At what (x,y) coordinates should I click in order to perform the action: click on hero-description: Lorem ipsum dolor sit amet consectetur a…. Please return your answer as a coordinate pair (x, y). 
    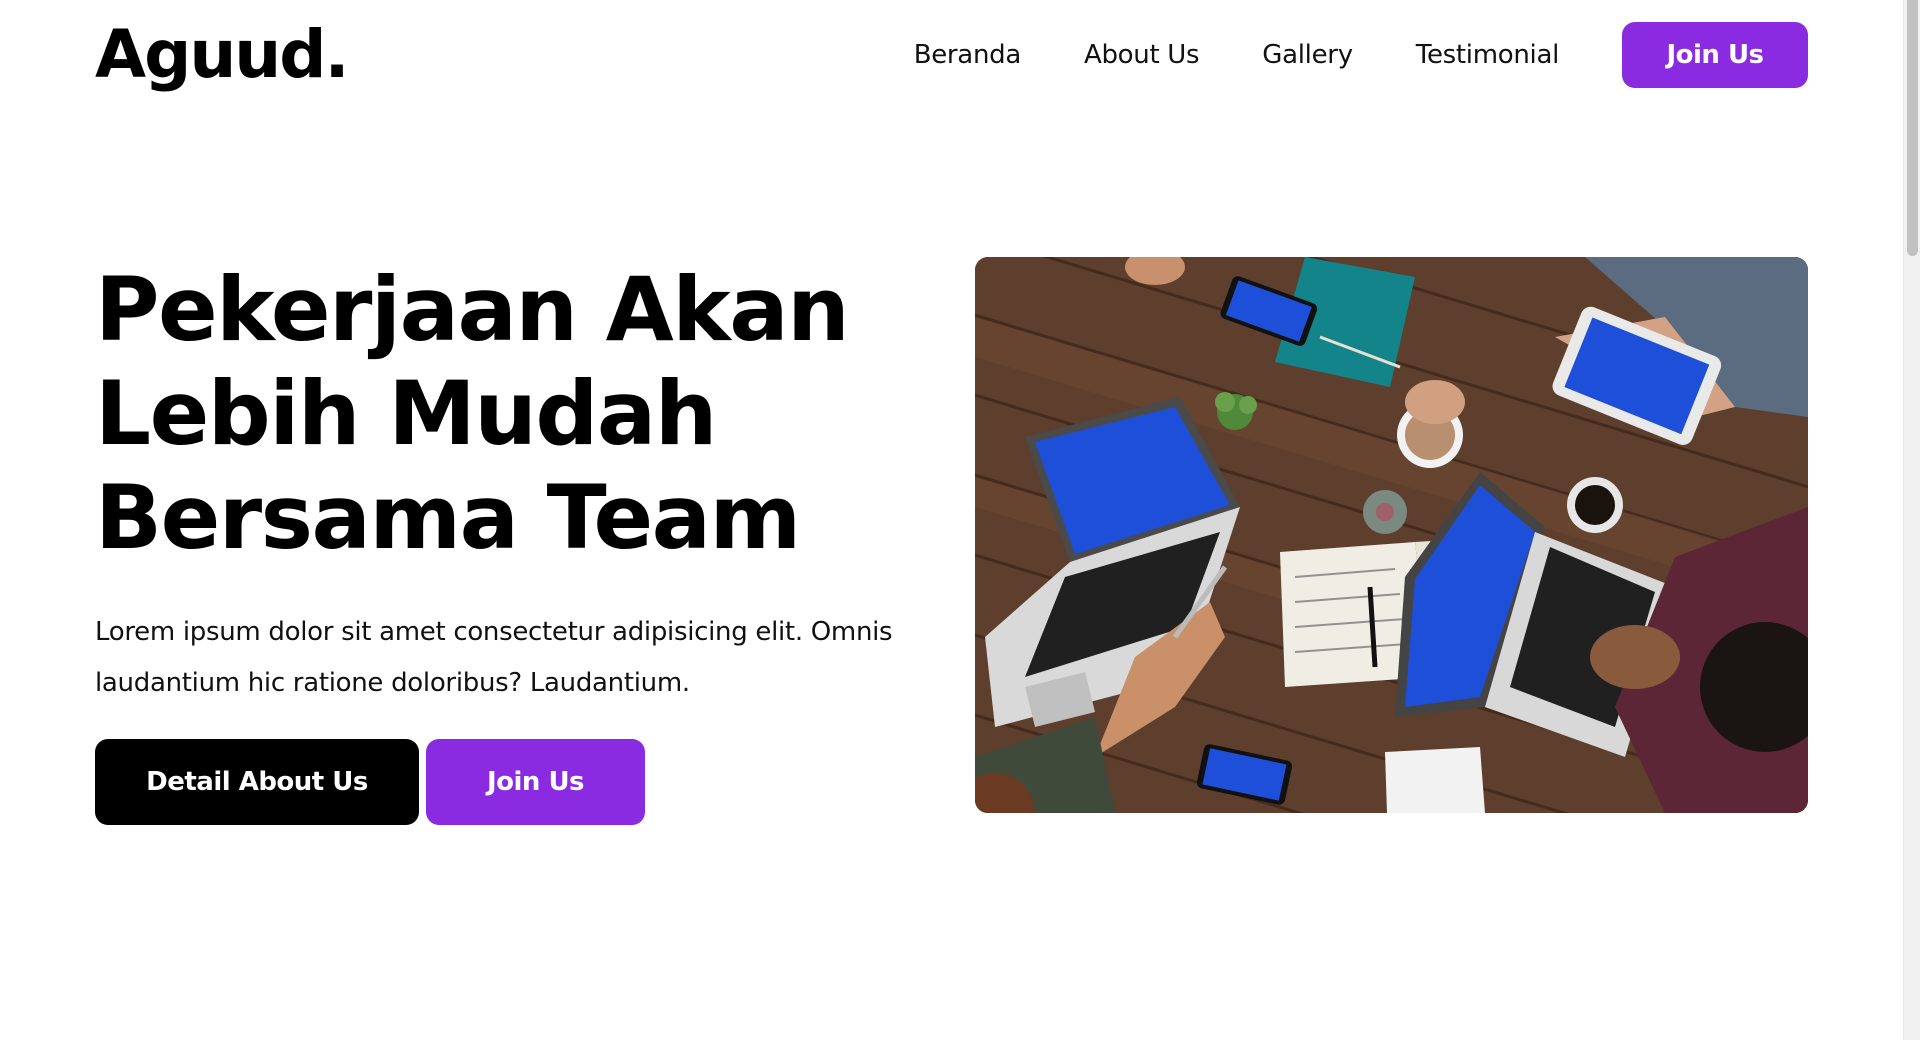
    Looking at the image, I should click on (494, 657).